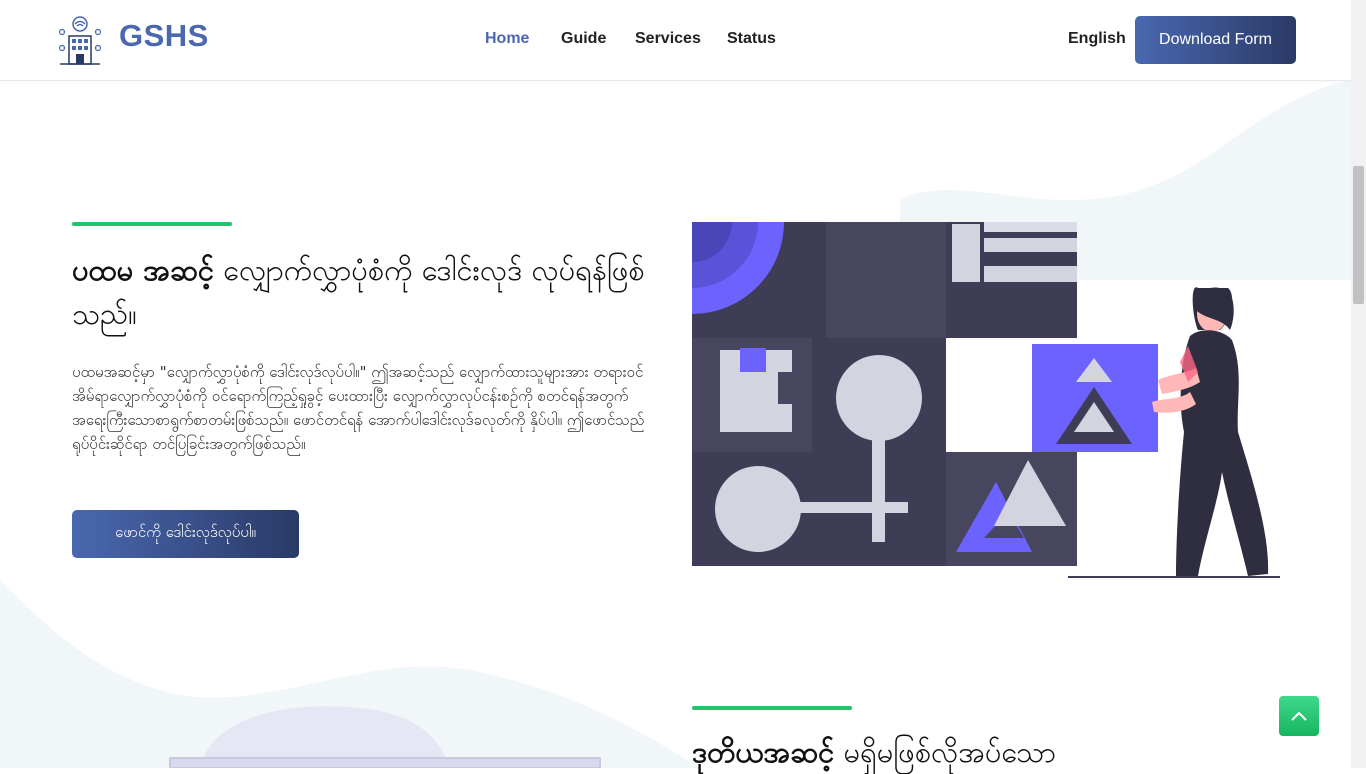 This screenshot has height=774, width=1366. What do you see at coordinates (80, 40) in the screenshot?
I see `logo-icon` at bounding box center [80, 40].